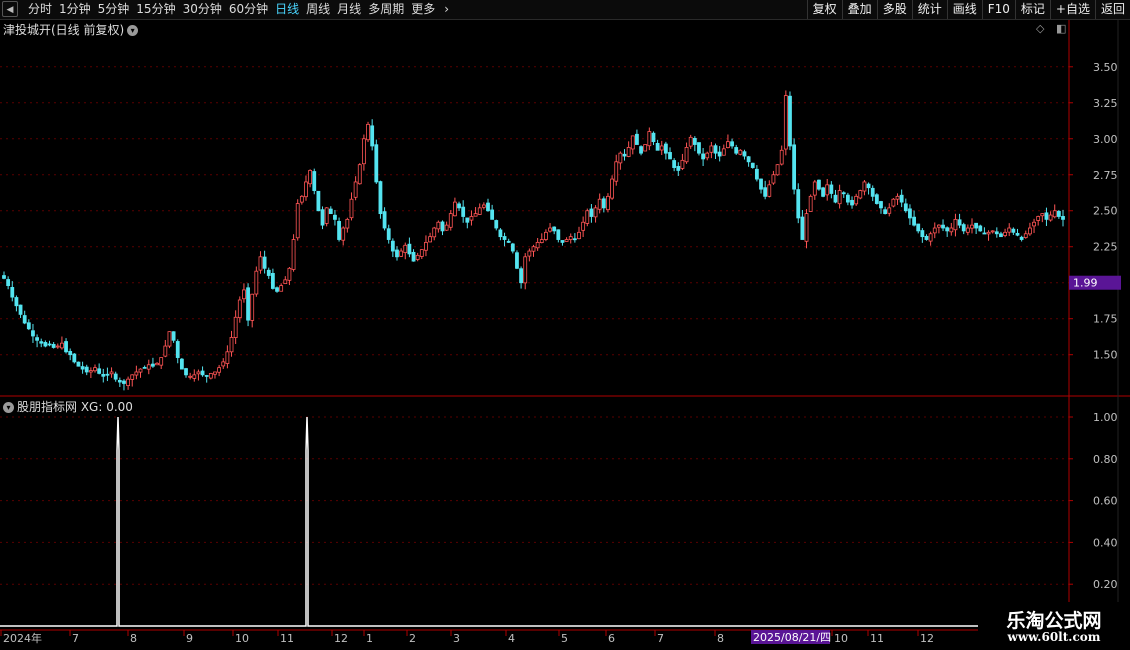 Image resolution: width=1130 pixels, height=650 pixels. What do you see at coordinates (447, 9) in the screenshot?
I see `chevron-right-icon: ›` at bounding box center [447, 9].